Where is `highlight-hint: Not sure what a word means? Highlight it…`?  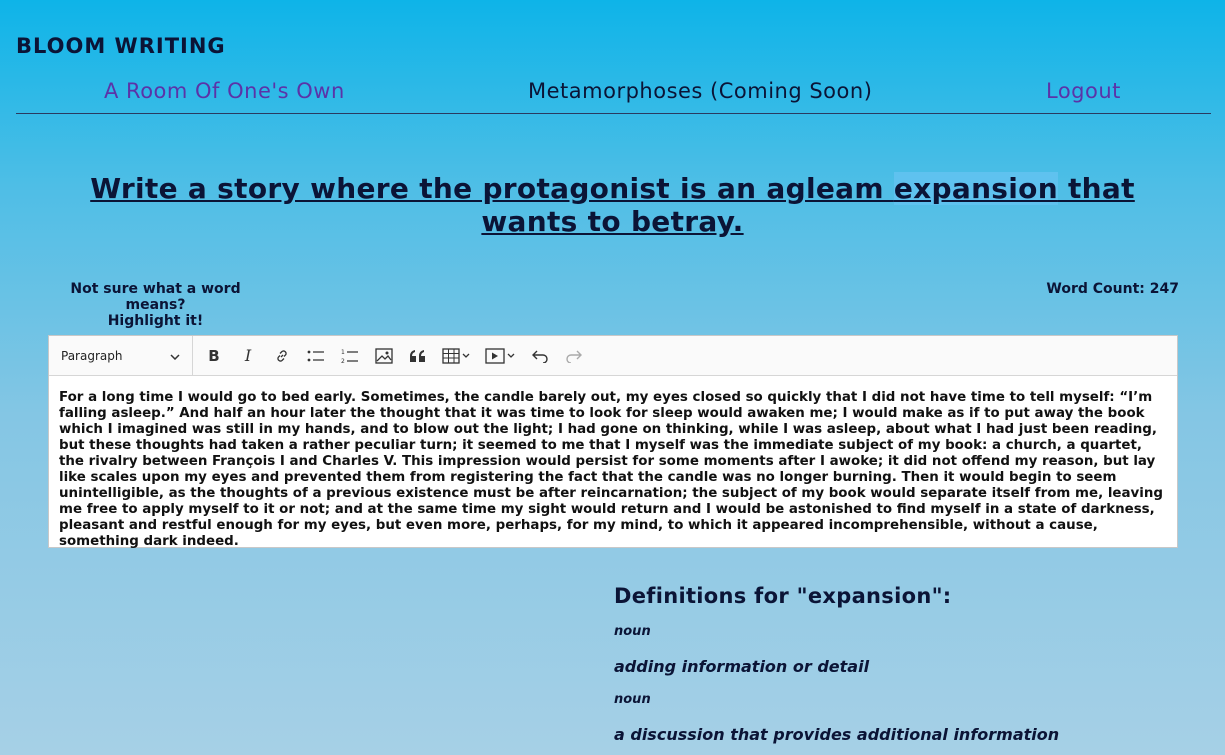
highlight-hint: Not sure what a word means? Highlight it… is located at coordinates (155, 305).